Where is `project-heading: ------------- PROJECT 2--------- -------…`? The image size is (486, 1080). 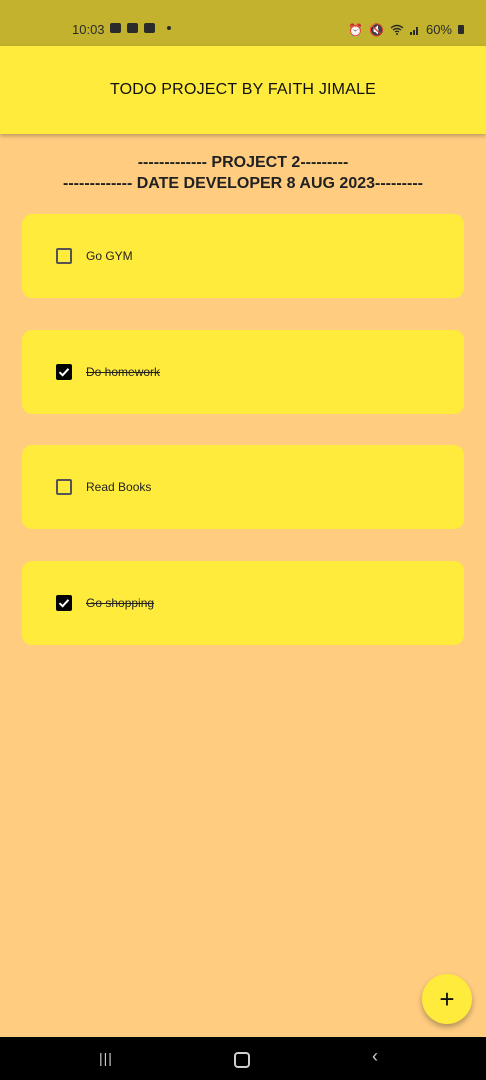
project-heading: ------------- PROJECT 2--------- -------… is located at coordinates (243, 173).